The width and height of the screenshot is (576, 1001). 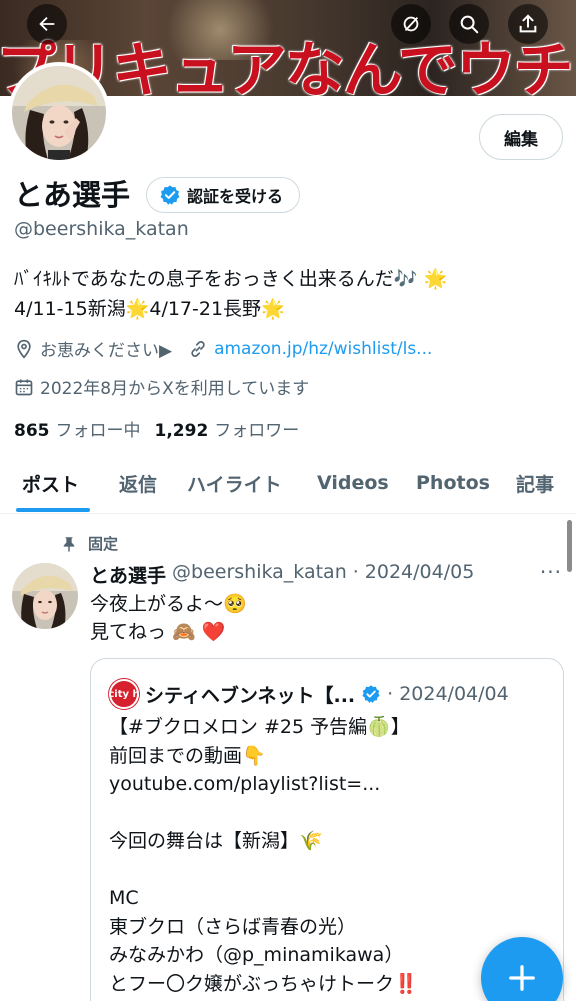 I want to click on profile-joined-row: 2022年8月からXを利用しています, so click(x=161, y=386).